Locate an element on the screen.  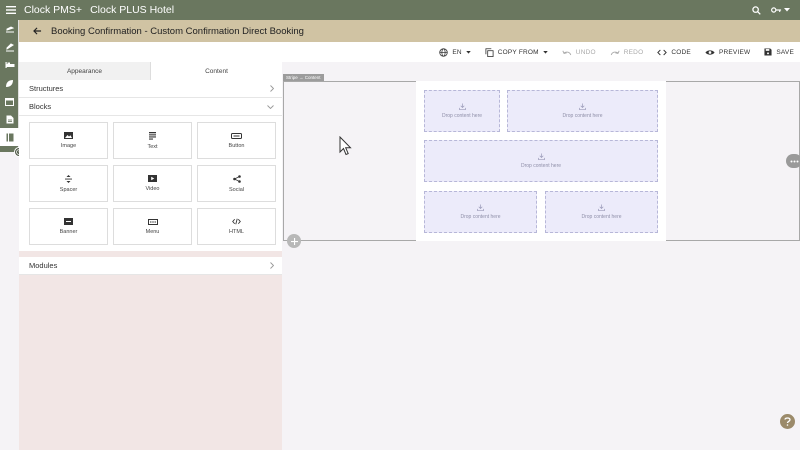
book-icon is located at coordinates (9, 137).